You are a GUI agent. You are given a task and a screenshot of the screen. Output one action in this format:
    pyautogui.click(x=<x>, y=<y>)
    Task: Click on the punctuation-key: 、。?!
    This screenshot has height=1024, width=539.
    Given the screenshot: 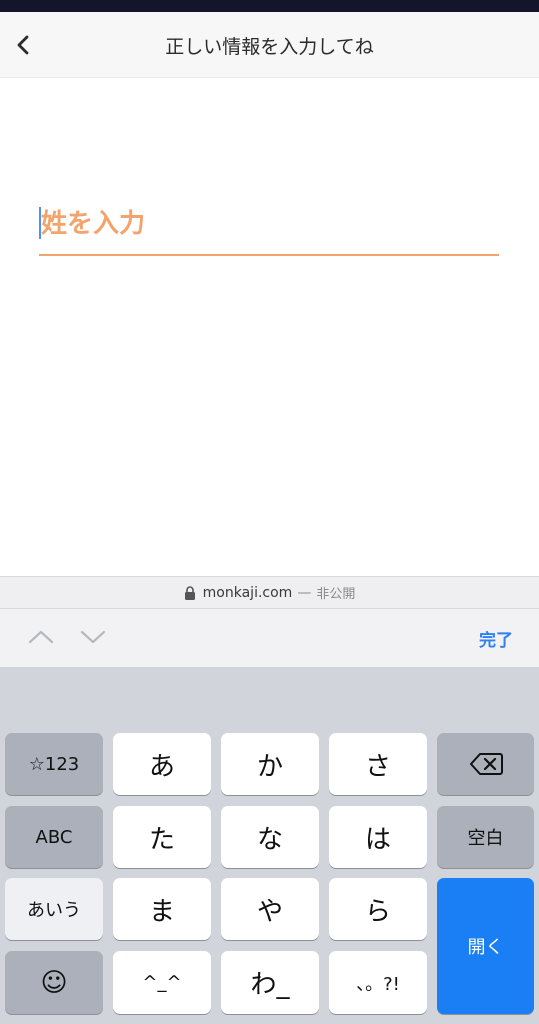 What is the action you would take?
    pyautogui.click(x=378, y=982)
    